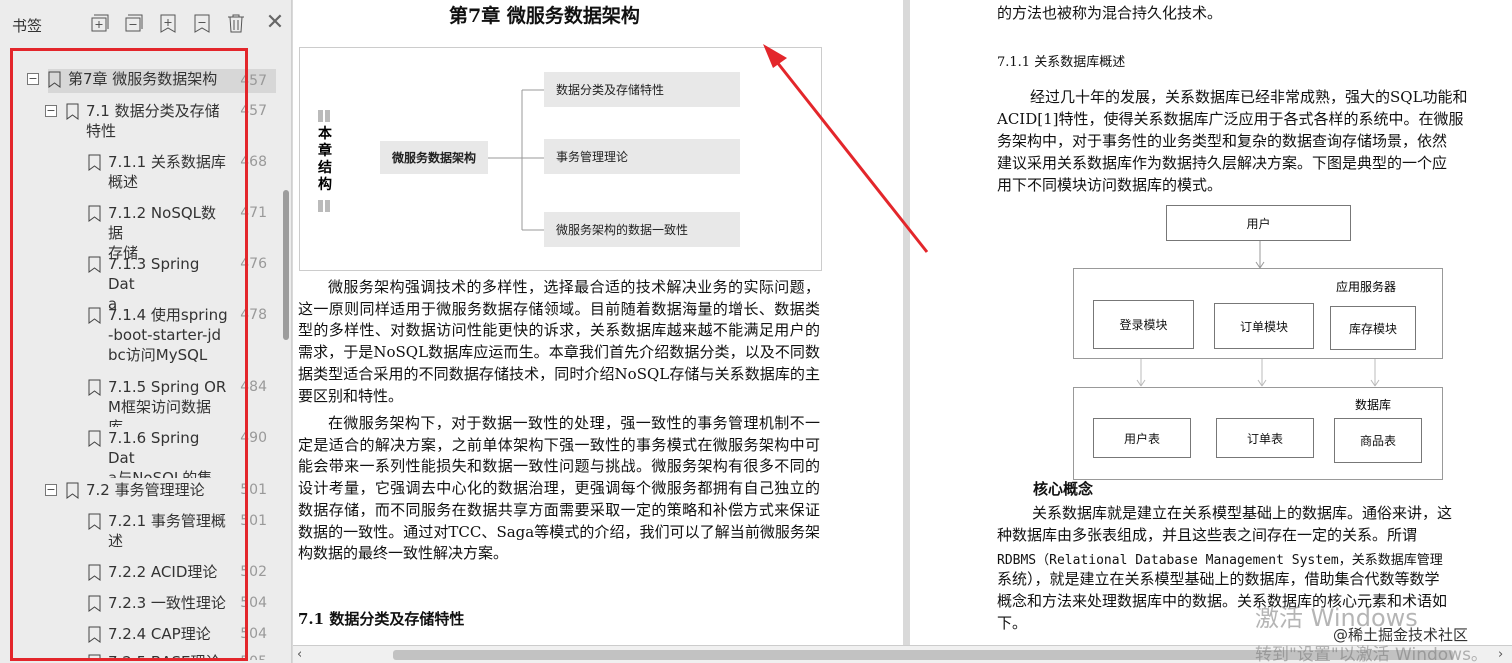 The image size is (1512, 663). I want to click on bookmark-page: 490, so click(253, 438).